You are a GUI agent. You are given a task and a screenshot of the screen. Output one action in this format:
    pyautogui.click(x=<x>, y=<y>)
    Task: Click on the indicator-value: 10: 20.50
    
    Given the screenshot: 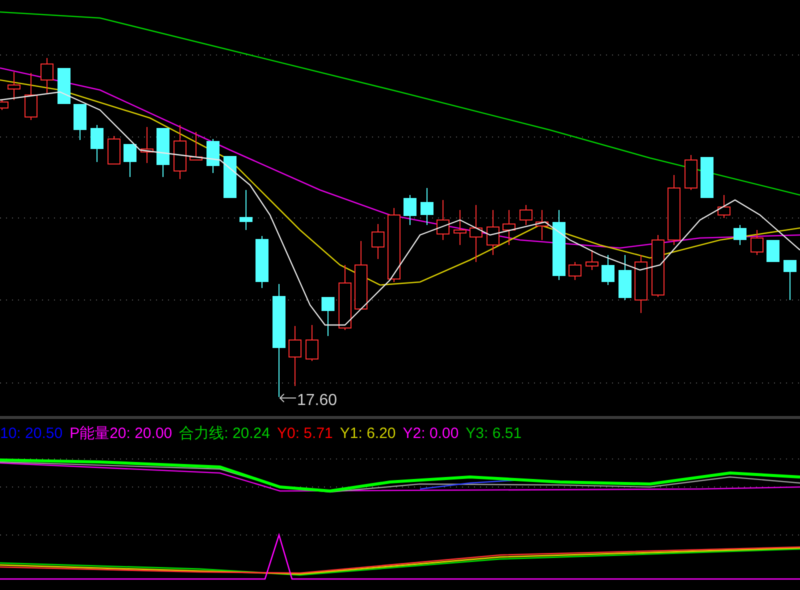 What is the action you would take?
    pyautogui.click(x=31, y=433)
    